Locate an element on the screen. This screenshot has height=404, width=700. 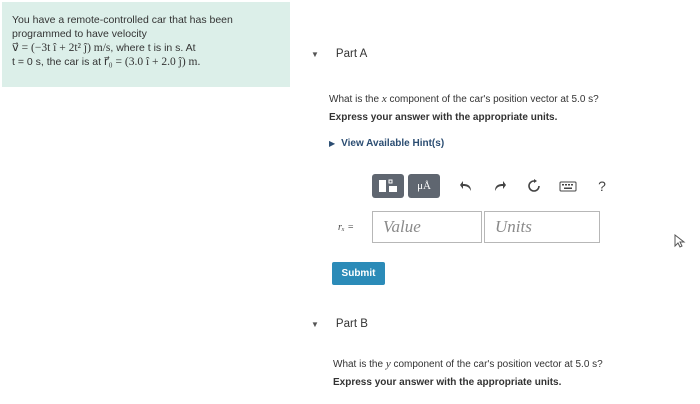
initial-position-equation: r⃗₀ = (3.0 î + 2.0 ĵ) m. is located at coordinates (152, 62).